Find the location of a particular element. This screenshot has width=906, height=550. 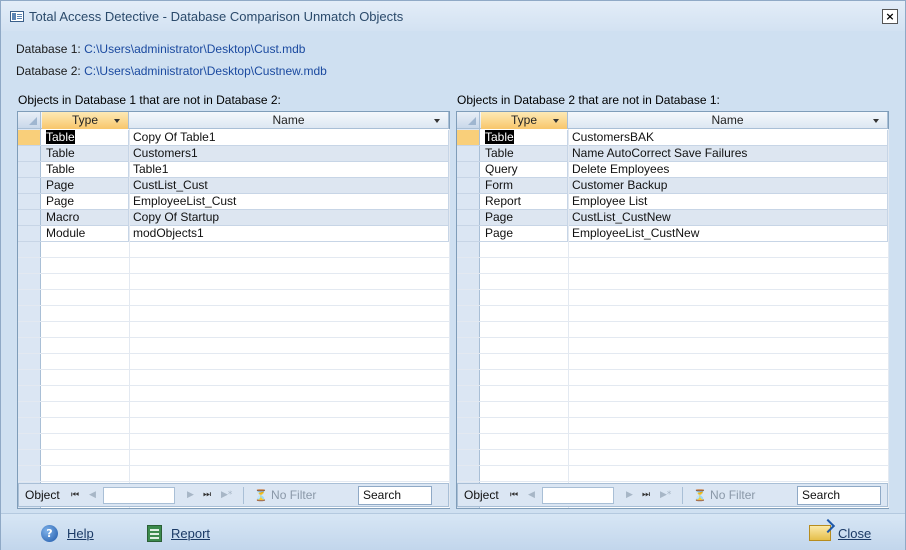

table-row: Table Table1 is located at coordinates (233, 170).